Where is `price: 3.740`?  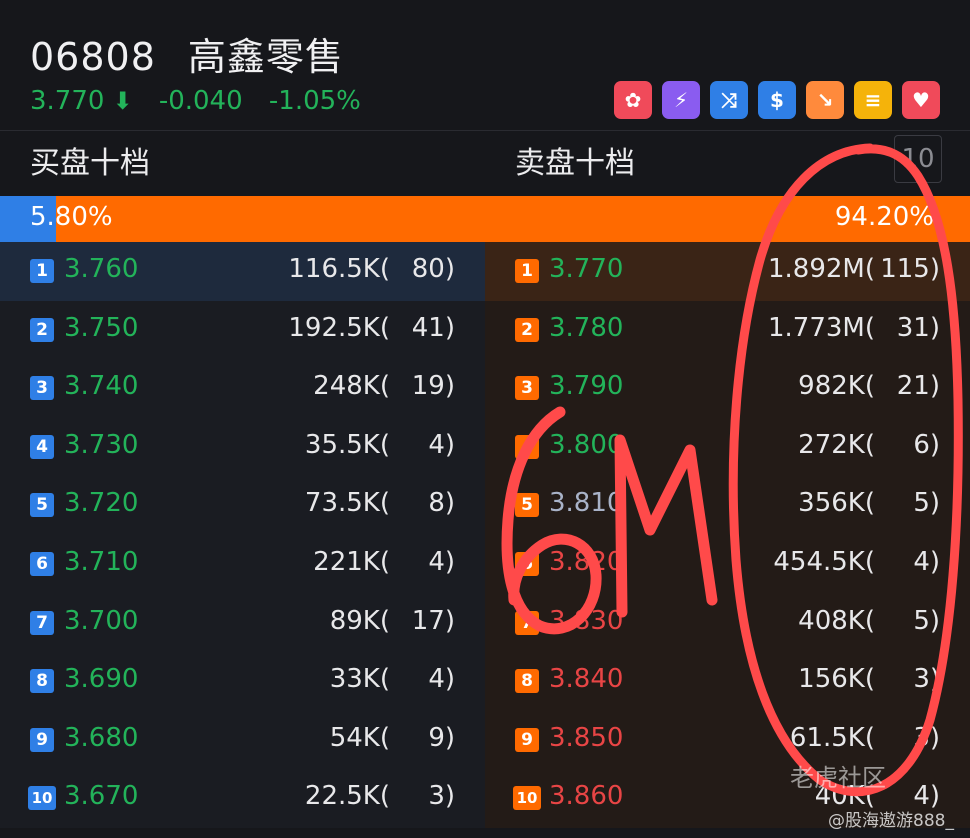
price: 3.740 is located at coordinates (101, 386).